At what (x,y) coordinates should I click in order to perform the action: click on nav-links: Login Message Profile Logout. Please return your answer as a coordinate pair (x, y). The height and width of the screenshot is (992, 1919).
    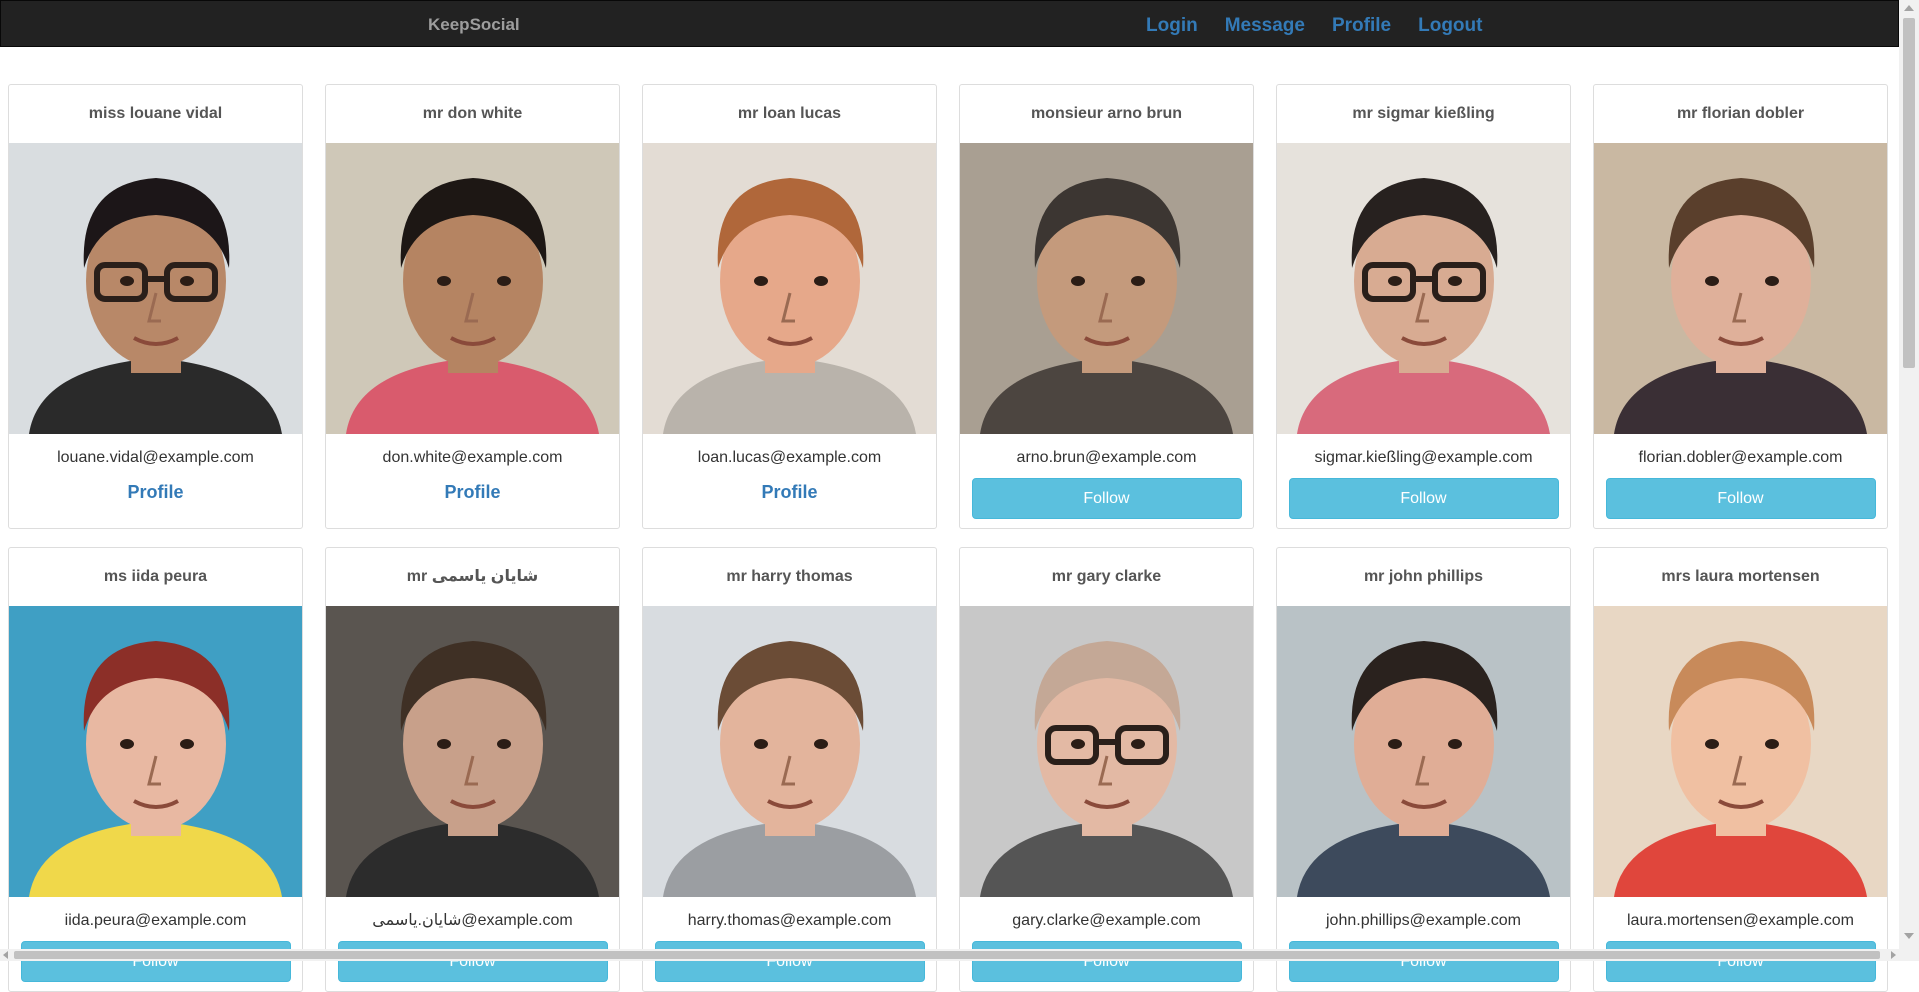
    Looking at the image, I should click on (1327, 24).